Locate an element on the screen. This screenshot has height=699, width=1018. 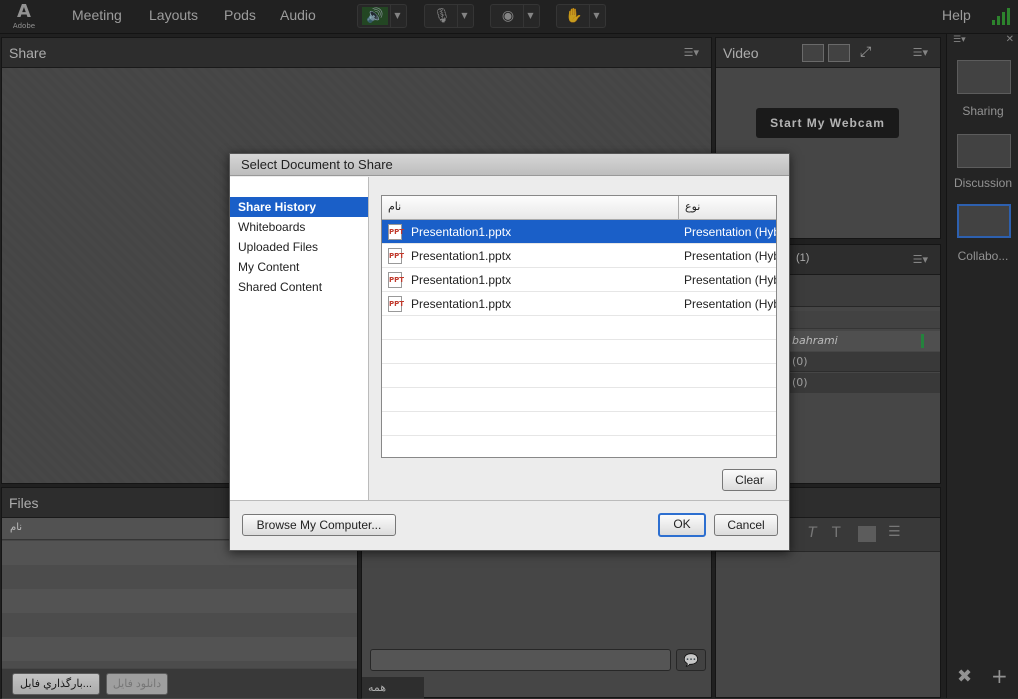
nav-uploaded-files: Uploaded Files is located at coordinates (299, 247).